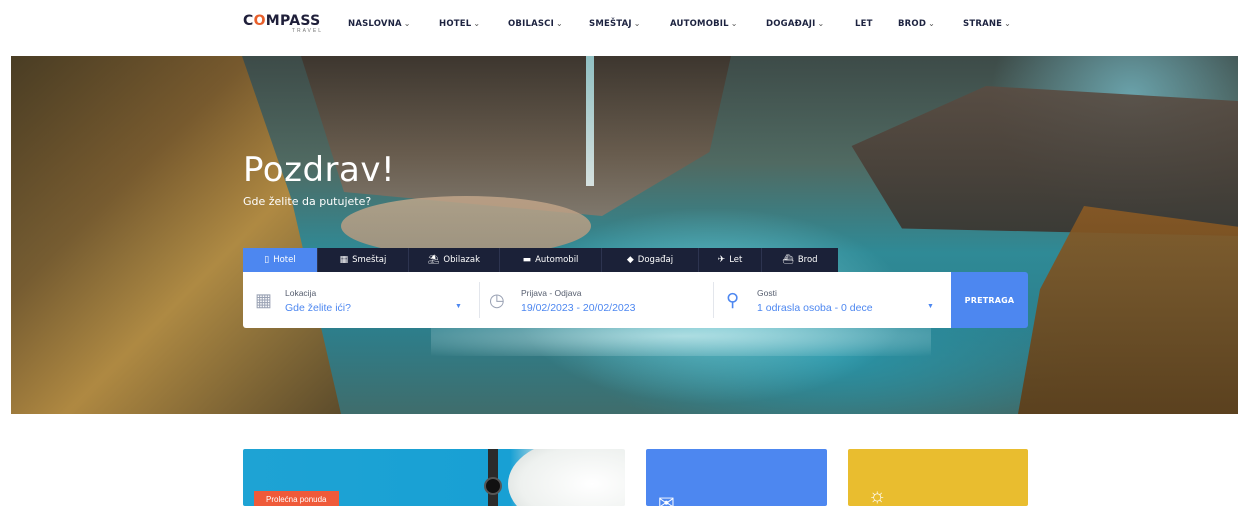 This screenshot has height=506, width=1248. What do you see at coordinates (788, 260) in the screenshot?
I see `ship-icon: ⛴` at bounding box center [788, 260].